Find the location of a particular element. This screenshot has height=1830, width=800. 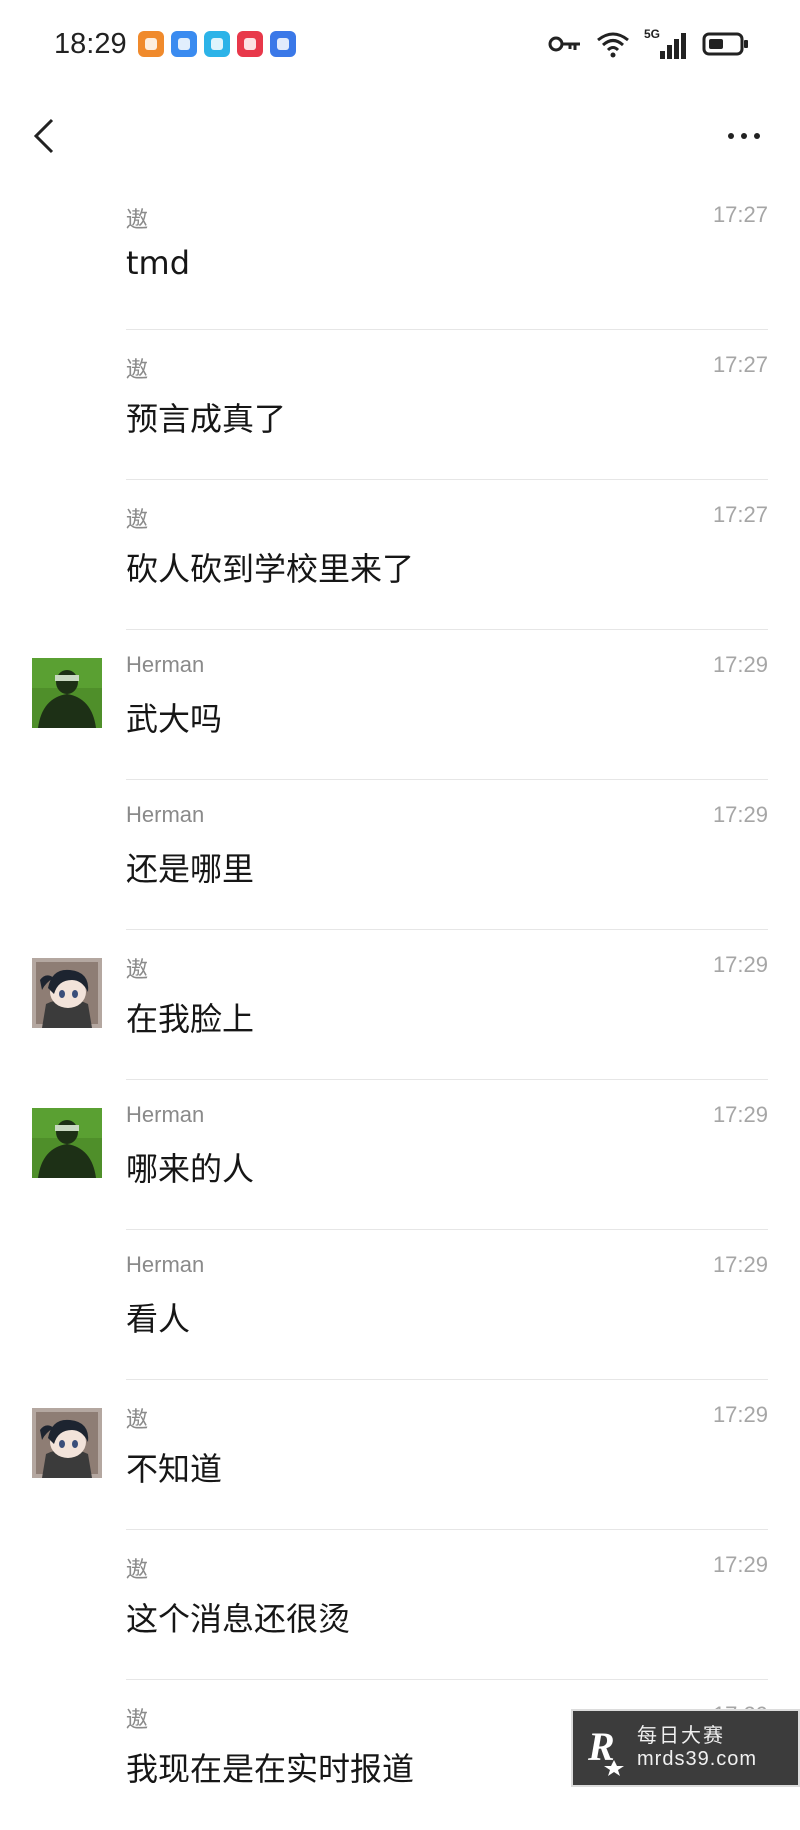

svg-text: R is located at coordinates (601, 1746).